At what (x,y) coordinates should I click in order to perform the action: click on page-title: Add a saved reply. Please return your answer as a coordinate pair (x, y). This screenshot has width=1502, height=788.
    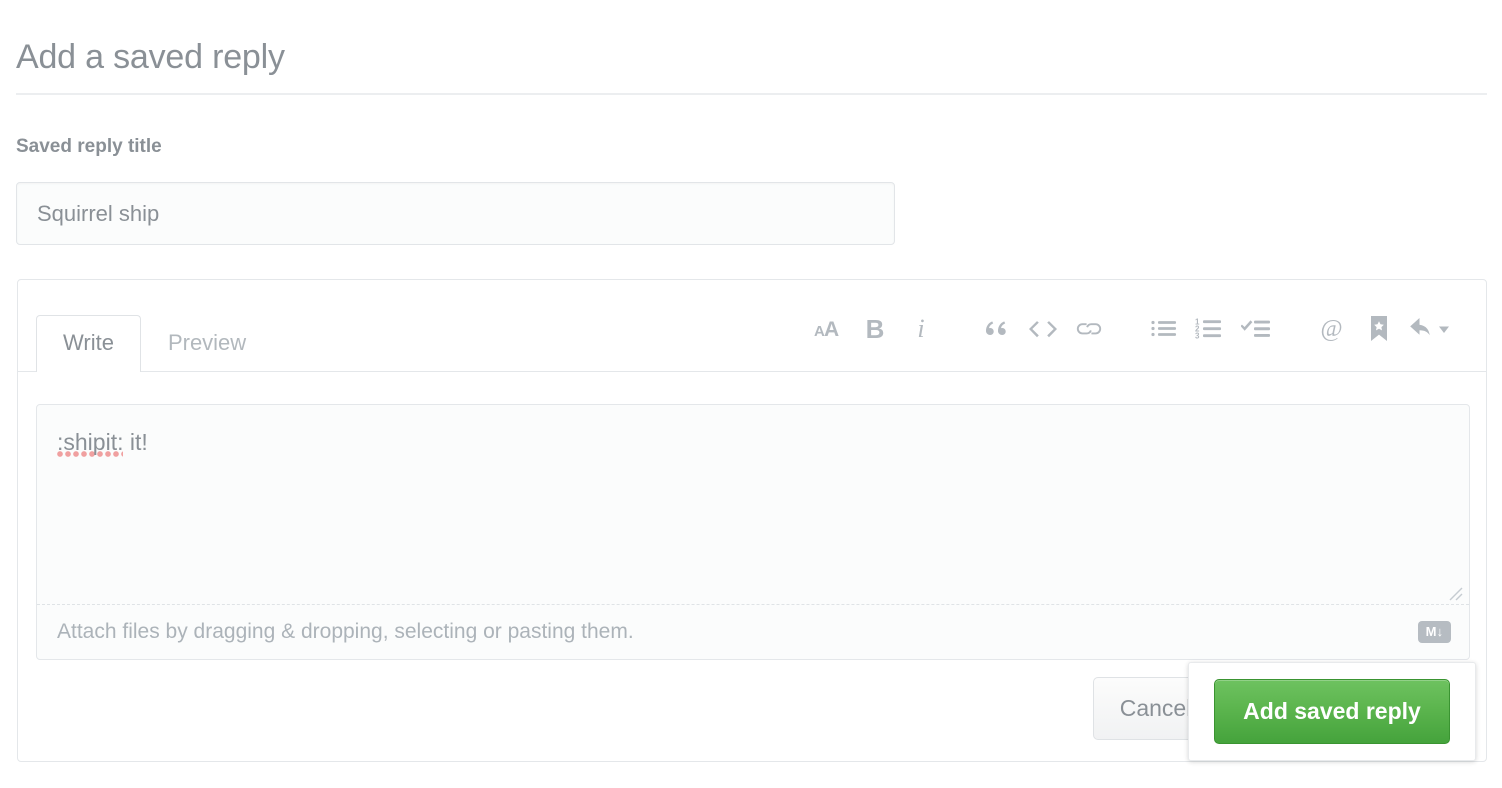
    Looking at the image, I should click on (150, 56).